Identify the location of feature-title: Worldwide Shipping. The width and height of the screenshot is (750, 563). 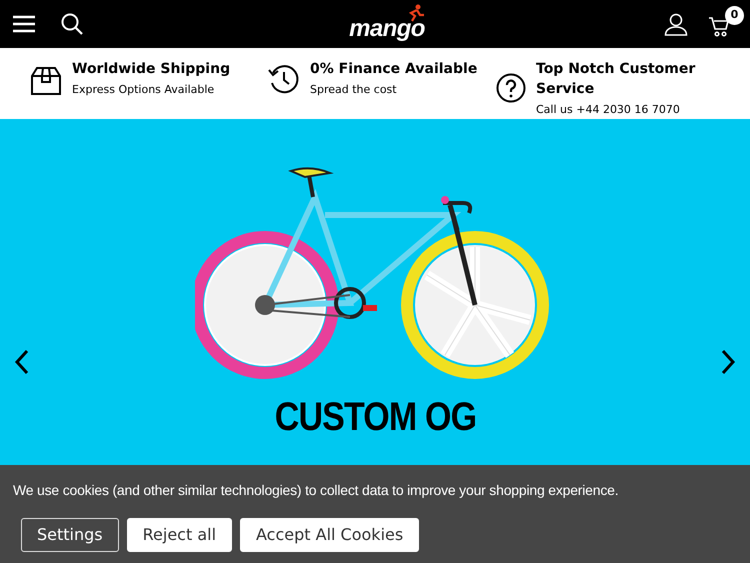
(151, 69).